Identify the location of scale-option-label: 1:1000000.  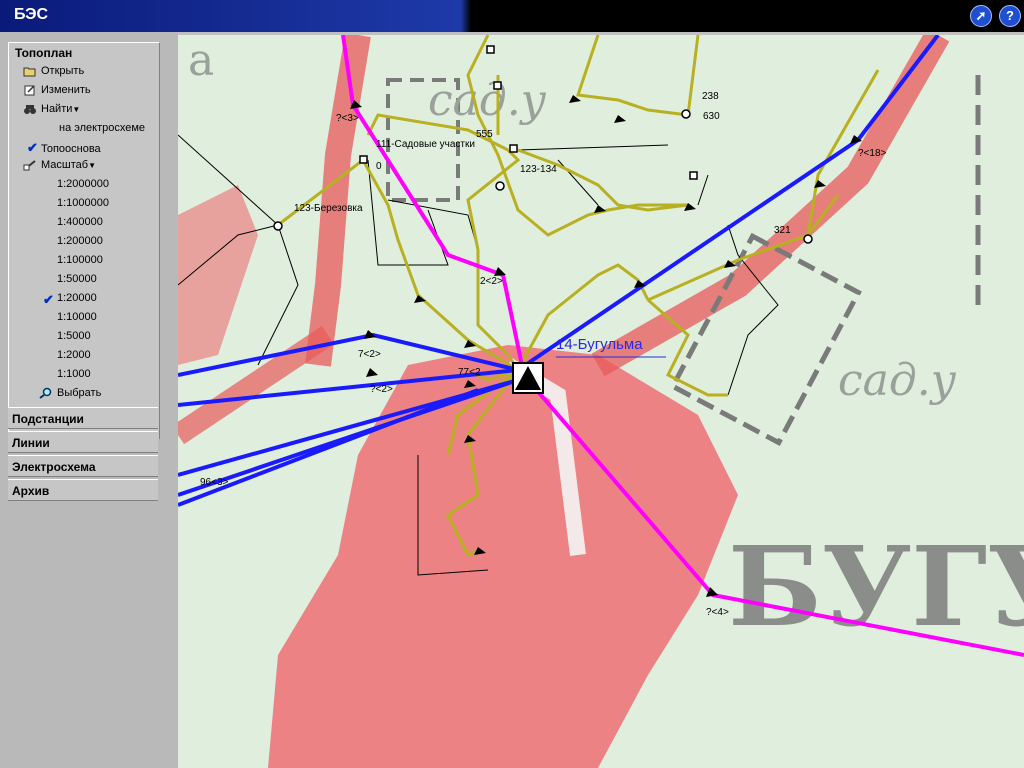
(83, 203).